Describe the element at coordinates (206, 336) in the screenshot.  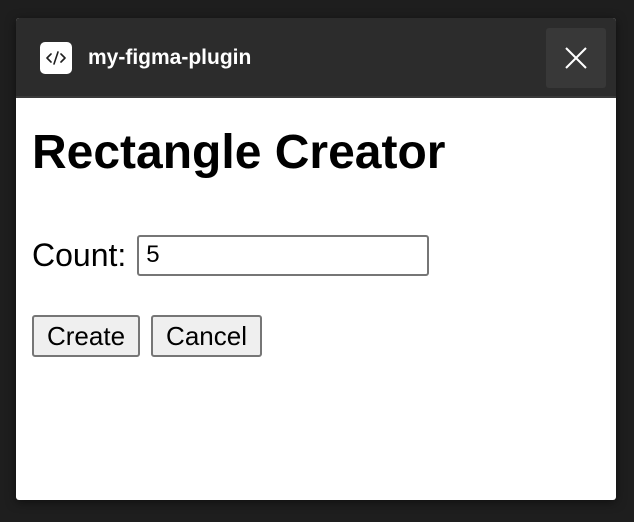
I see `cancel-button: Cancel` at that location.